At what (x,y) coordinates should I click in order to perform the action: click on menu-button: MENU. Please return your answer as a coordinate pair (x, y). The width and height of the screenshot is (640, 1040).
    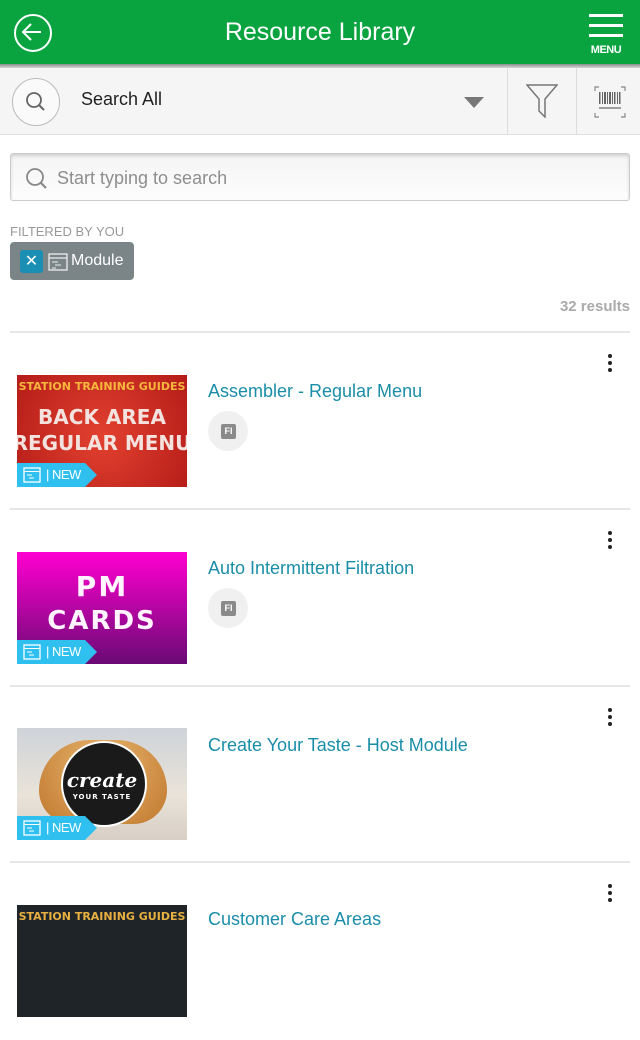
    Looking at the image, I should click on (606, 36).